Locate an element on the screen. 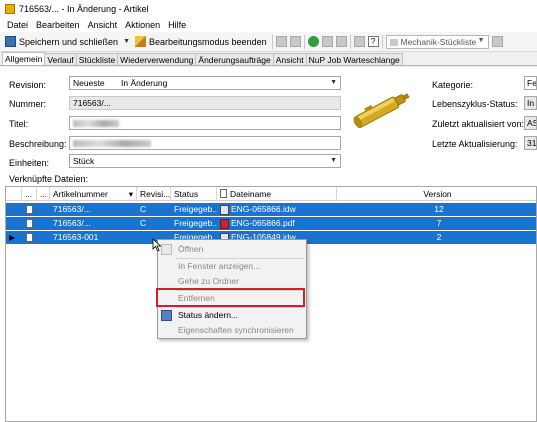  number-label: Nummer: is located at coordinates (28, 104).